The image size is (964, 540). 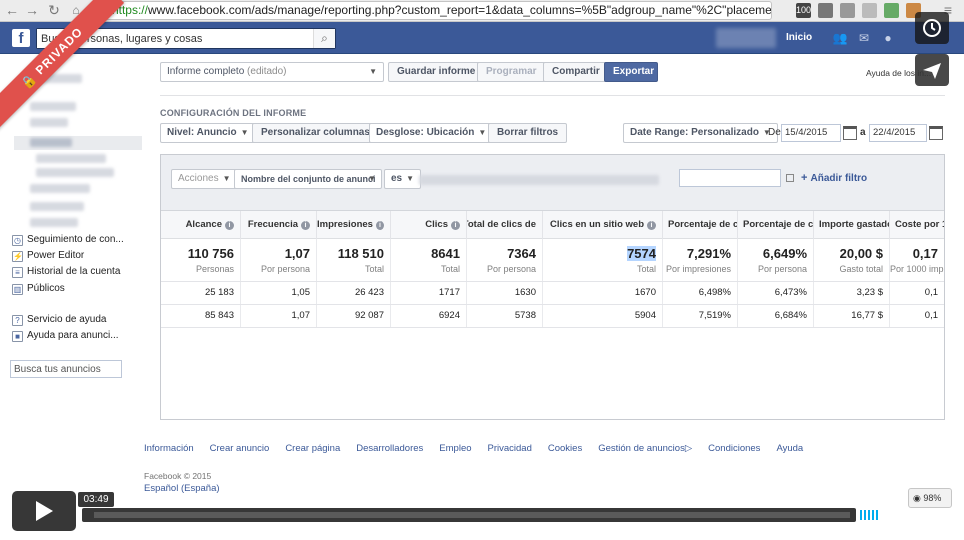 I want to click on column-header: Frecuencia i, so click(x=279, y=225).